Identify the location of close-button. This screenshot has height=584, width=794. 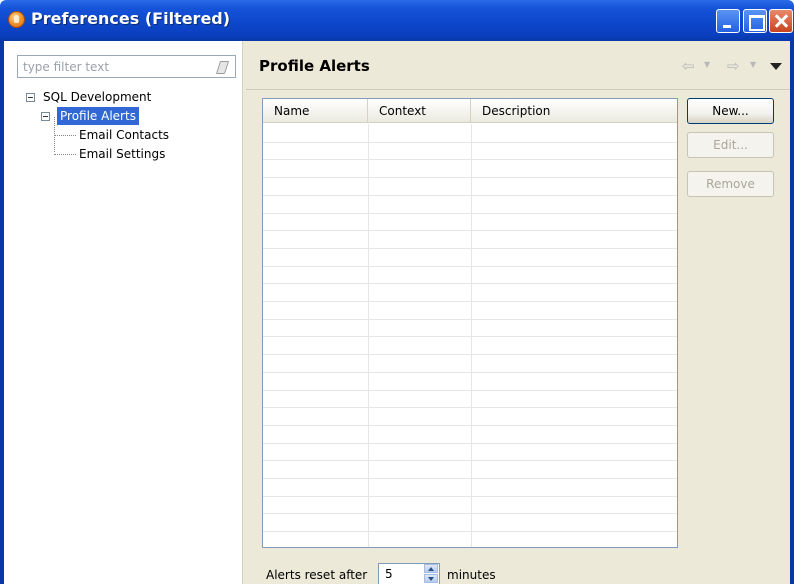
(781, 21).